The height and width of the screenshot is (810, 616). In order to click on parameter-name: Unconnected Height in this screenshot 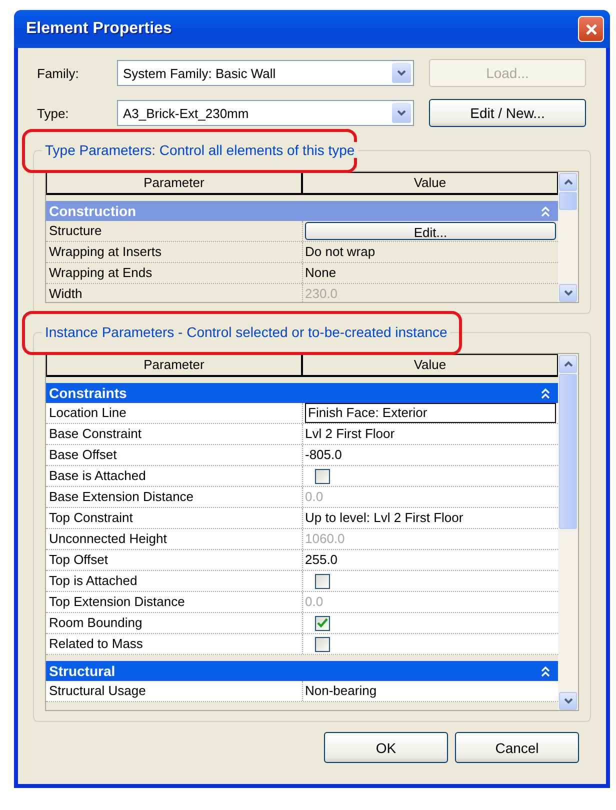, I will do `click(108, 539)`.